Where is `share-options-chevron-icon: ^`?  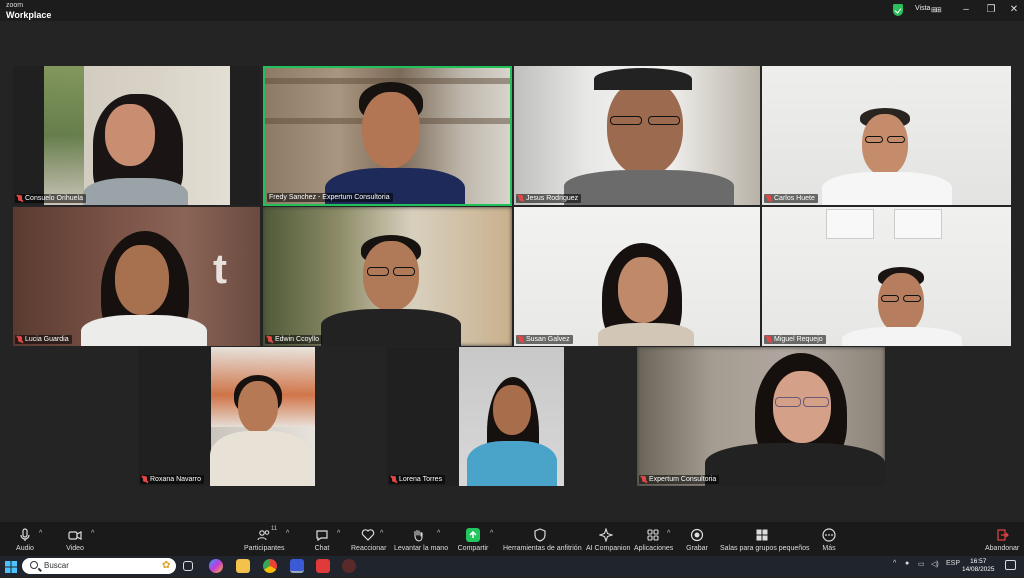
share-options-chevron-icon: ^ is located at coordinates (491, 533).